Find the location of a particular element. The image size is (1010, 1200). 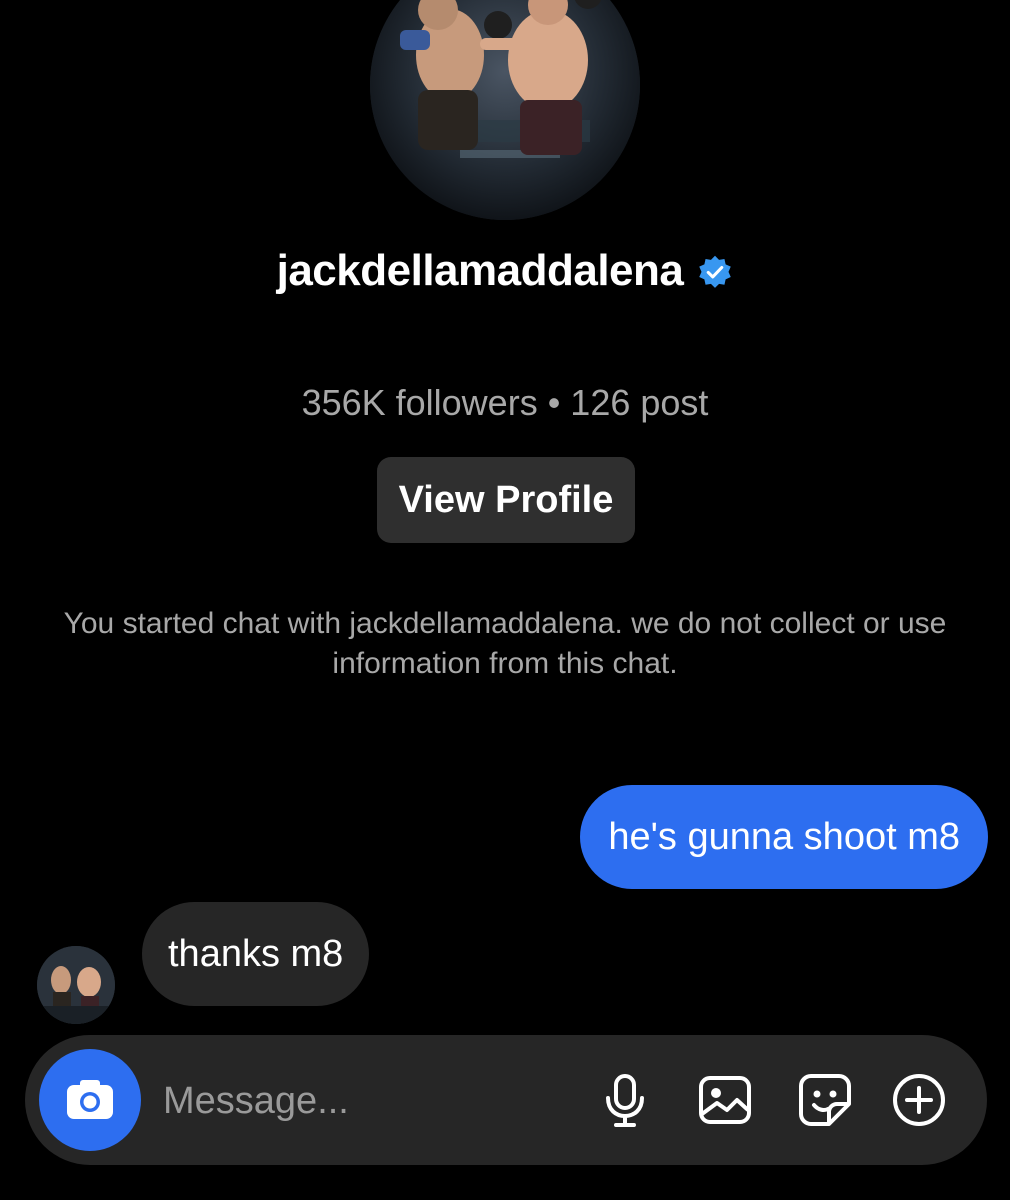

microphone-icon is located at coordinates (625, 1100).